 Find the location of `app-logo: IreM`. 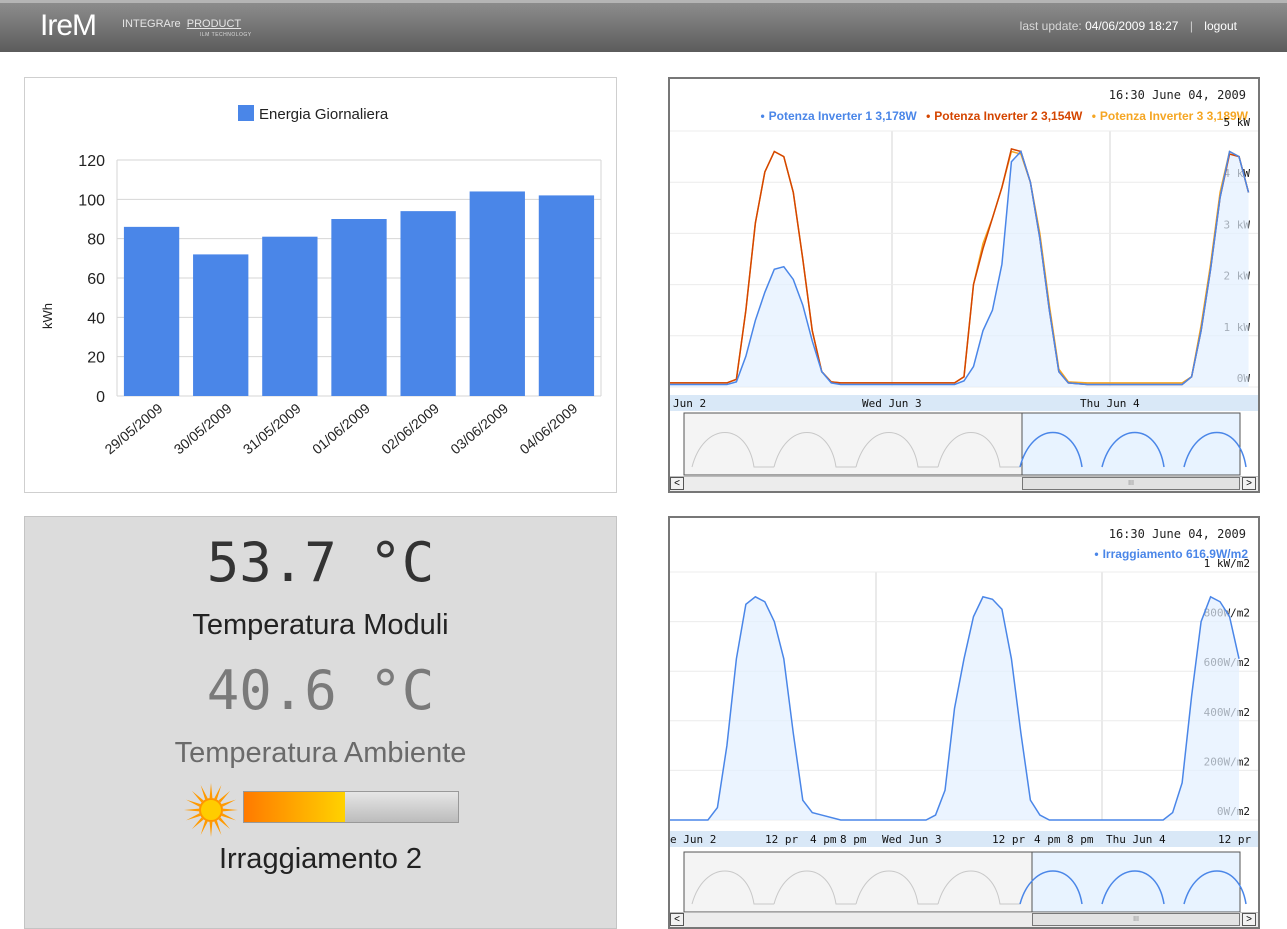

app-logo: IreM is located at coordinates (68, 26).